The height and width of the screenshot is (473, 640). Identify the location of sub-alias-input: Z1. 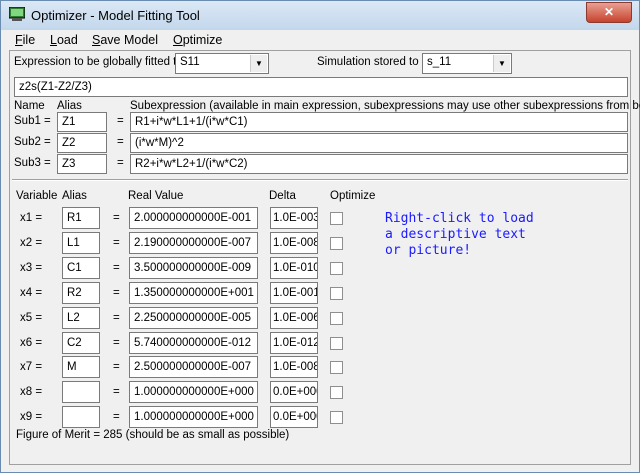
(82, 122).